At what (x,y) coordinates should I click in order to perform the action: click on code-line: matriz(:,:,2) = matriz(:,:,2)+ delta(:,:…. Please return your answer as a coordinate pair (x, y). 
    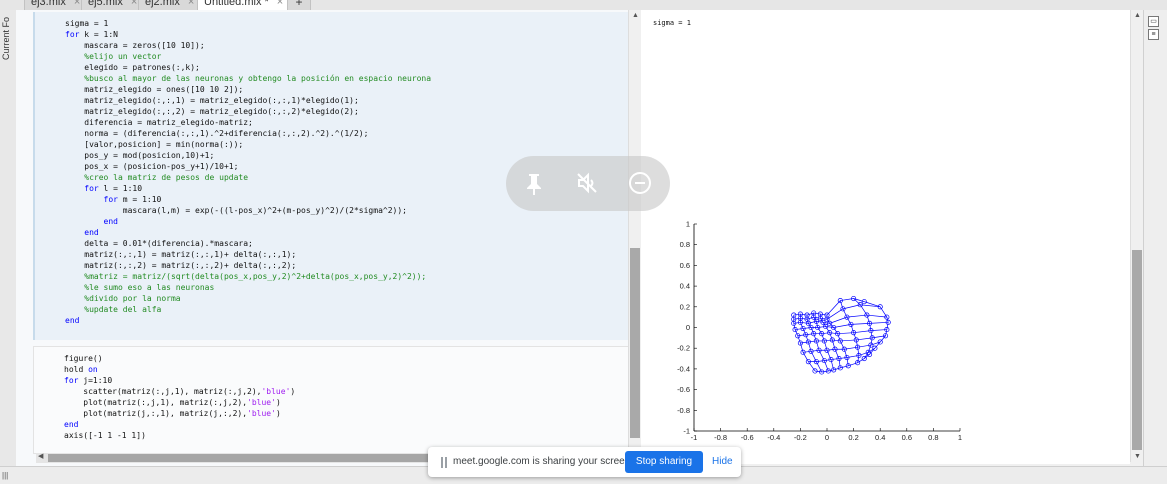
    Looking at the image, I should click on (248, 265).